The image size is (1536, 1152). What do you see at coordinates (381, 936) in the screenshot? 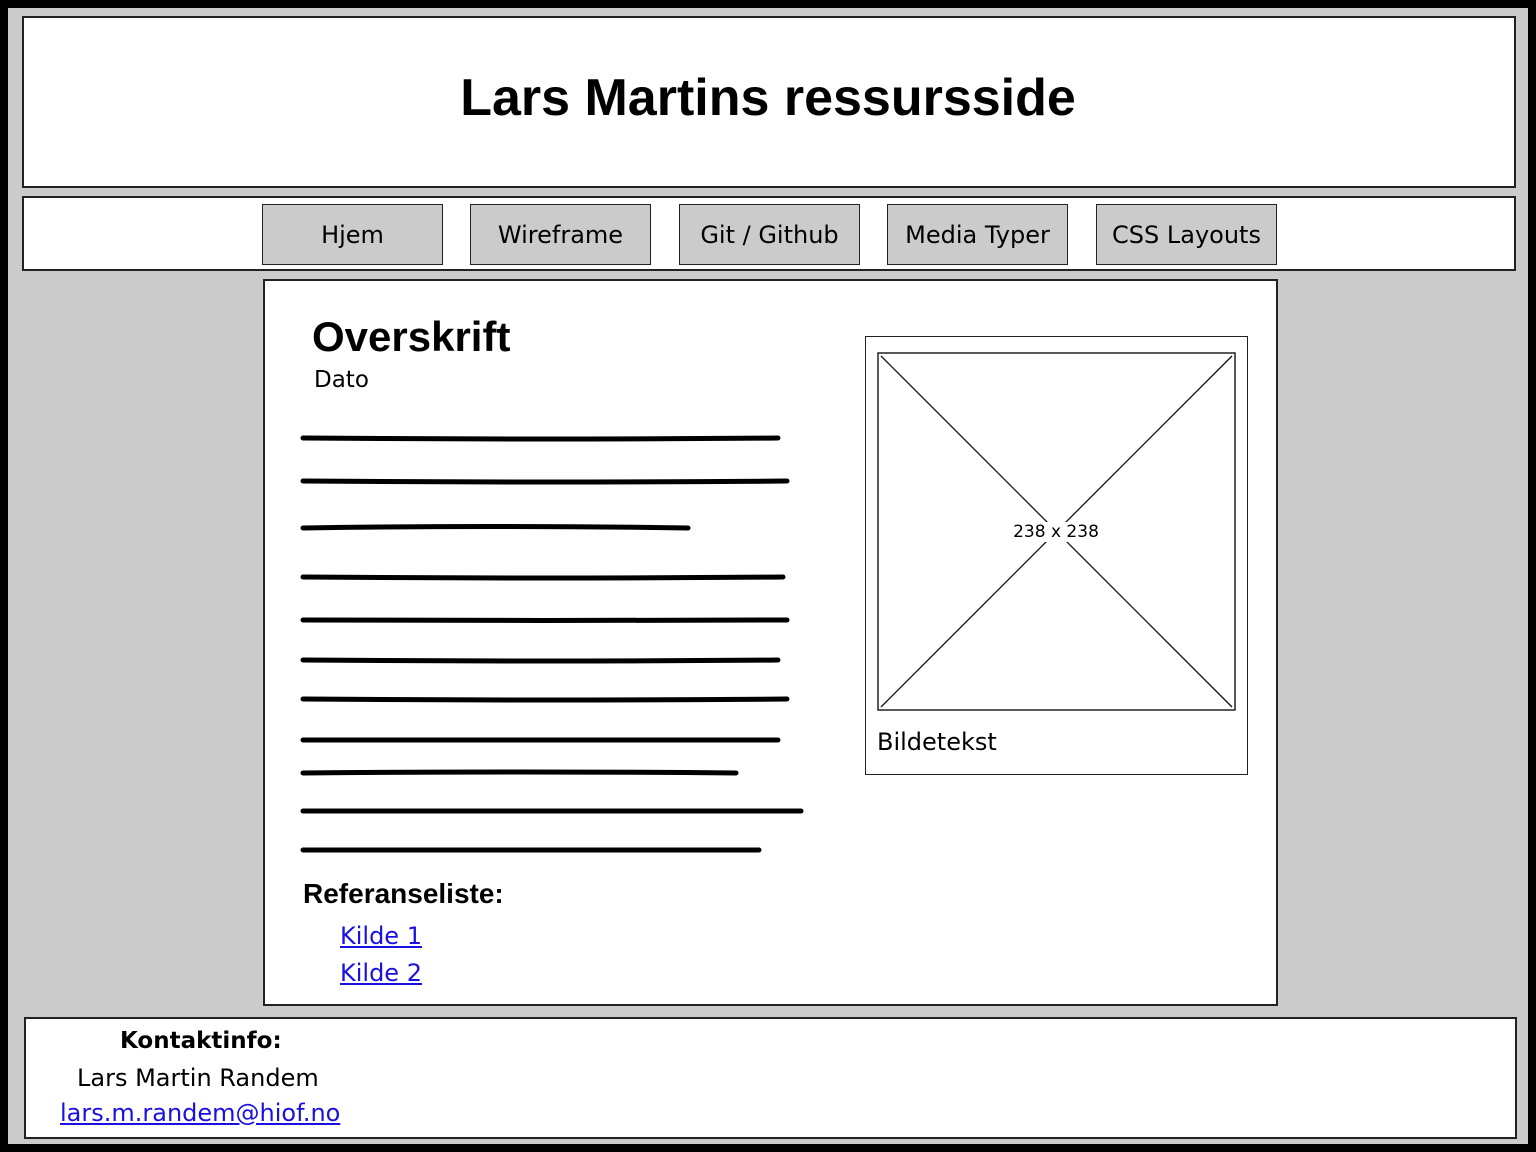
I see `reference-link-1: Kilde 1` at bounding box center [381, 936].